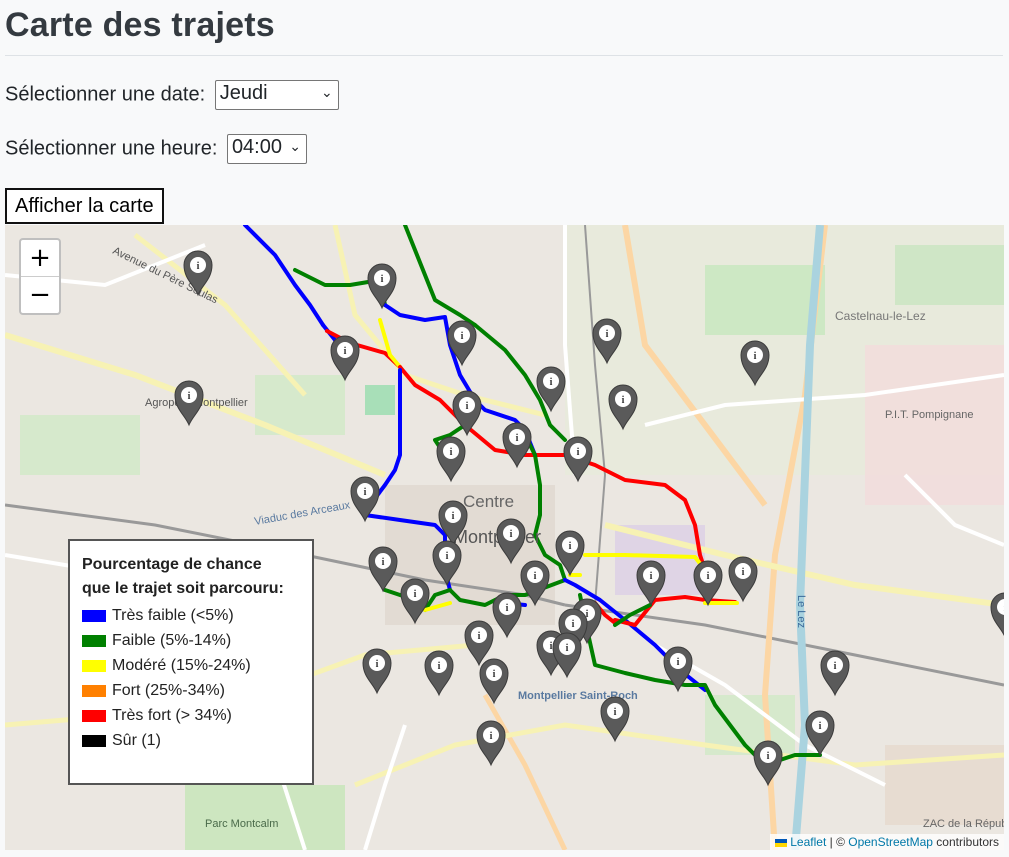 This screenshot has width=1009, height=857. What do you see at coordinates (276, 95) in the screenshot?
I see `date-select: Jeudi ⌄` at bounding box center [276, 95].